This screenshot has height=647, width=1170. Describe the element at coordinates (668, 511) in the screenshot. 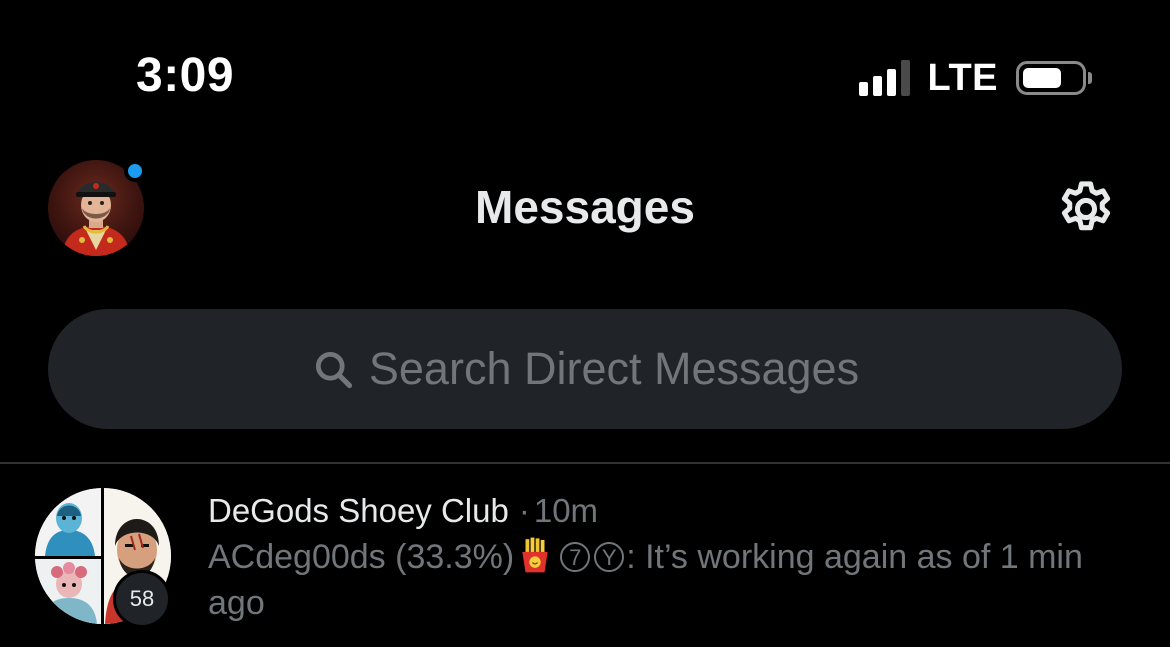

I see `conversation-header: DeGods Shoey Club · 10m` at that location.